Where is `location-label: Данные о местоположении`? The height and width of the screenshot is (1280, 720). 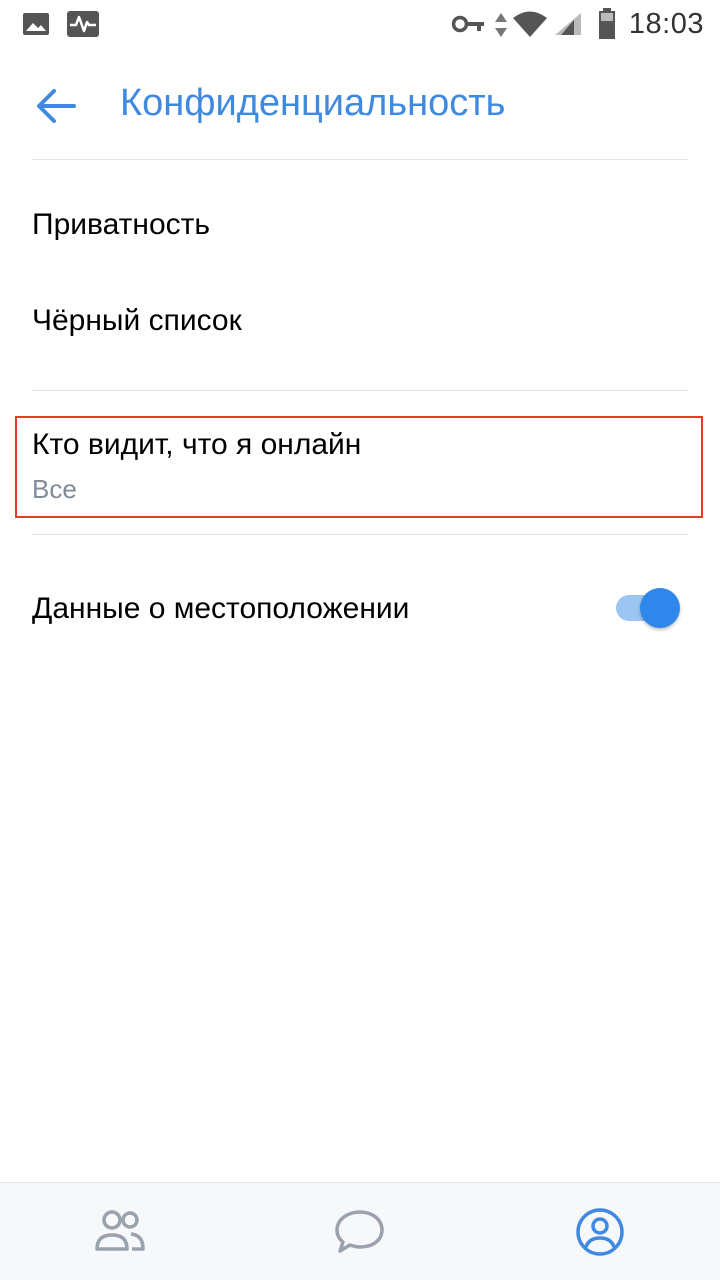 location-label: Данные о местоположении is located at coordinates (221, 608).